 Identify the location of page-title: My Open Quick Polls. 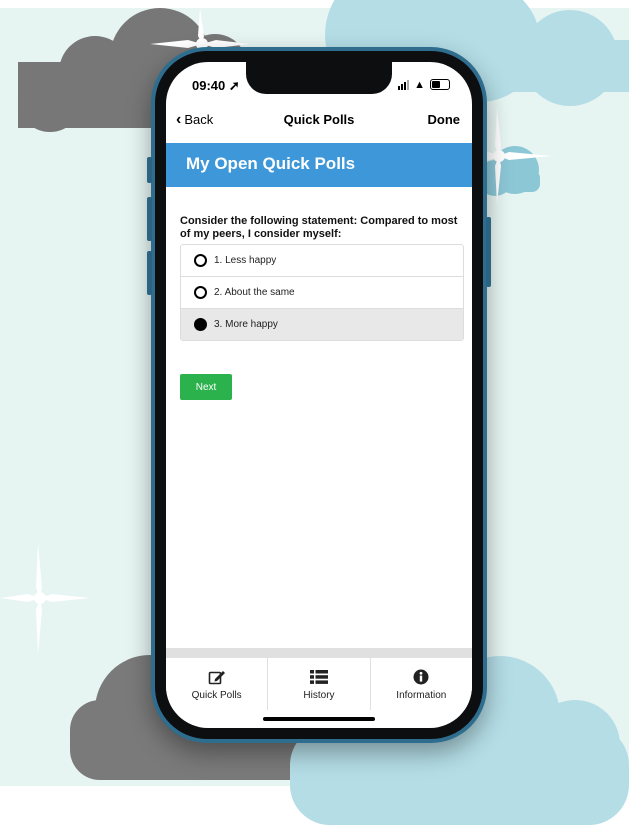
(271, 163).